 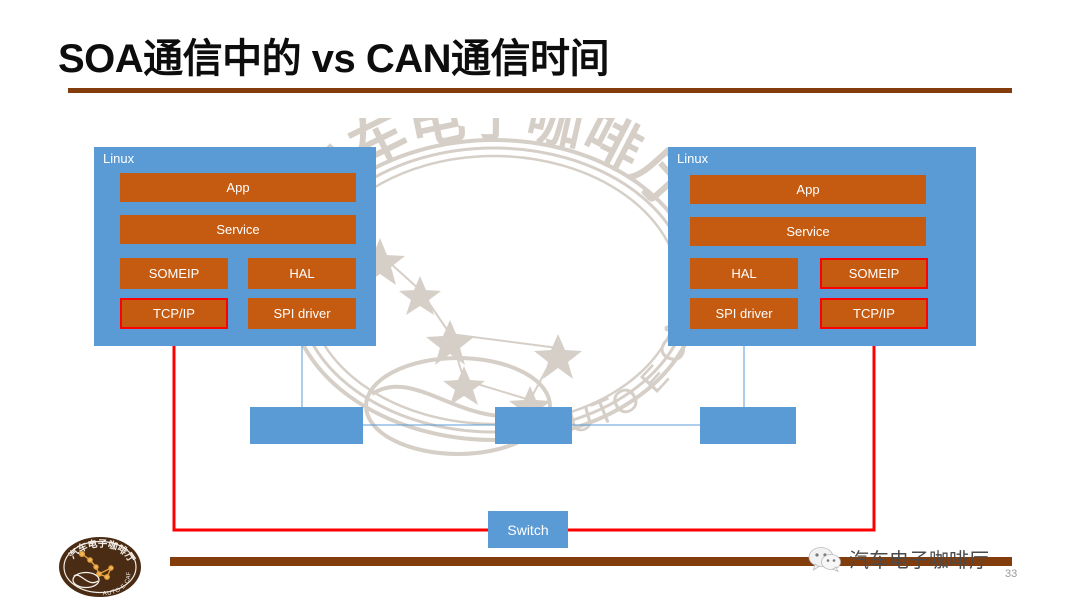 I want to click on layer-left-hal: HAL, so click(x=302, y=273).